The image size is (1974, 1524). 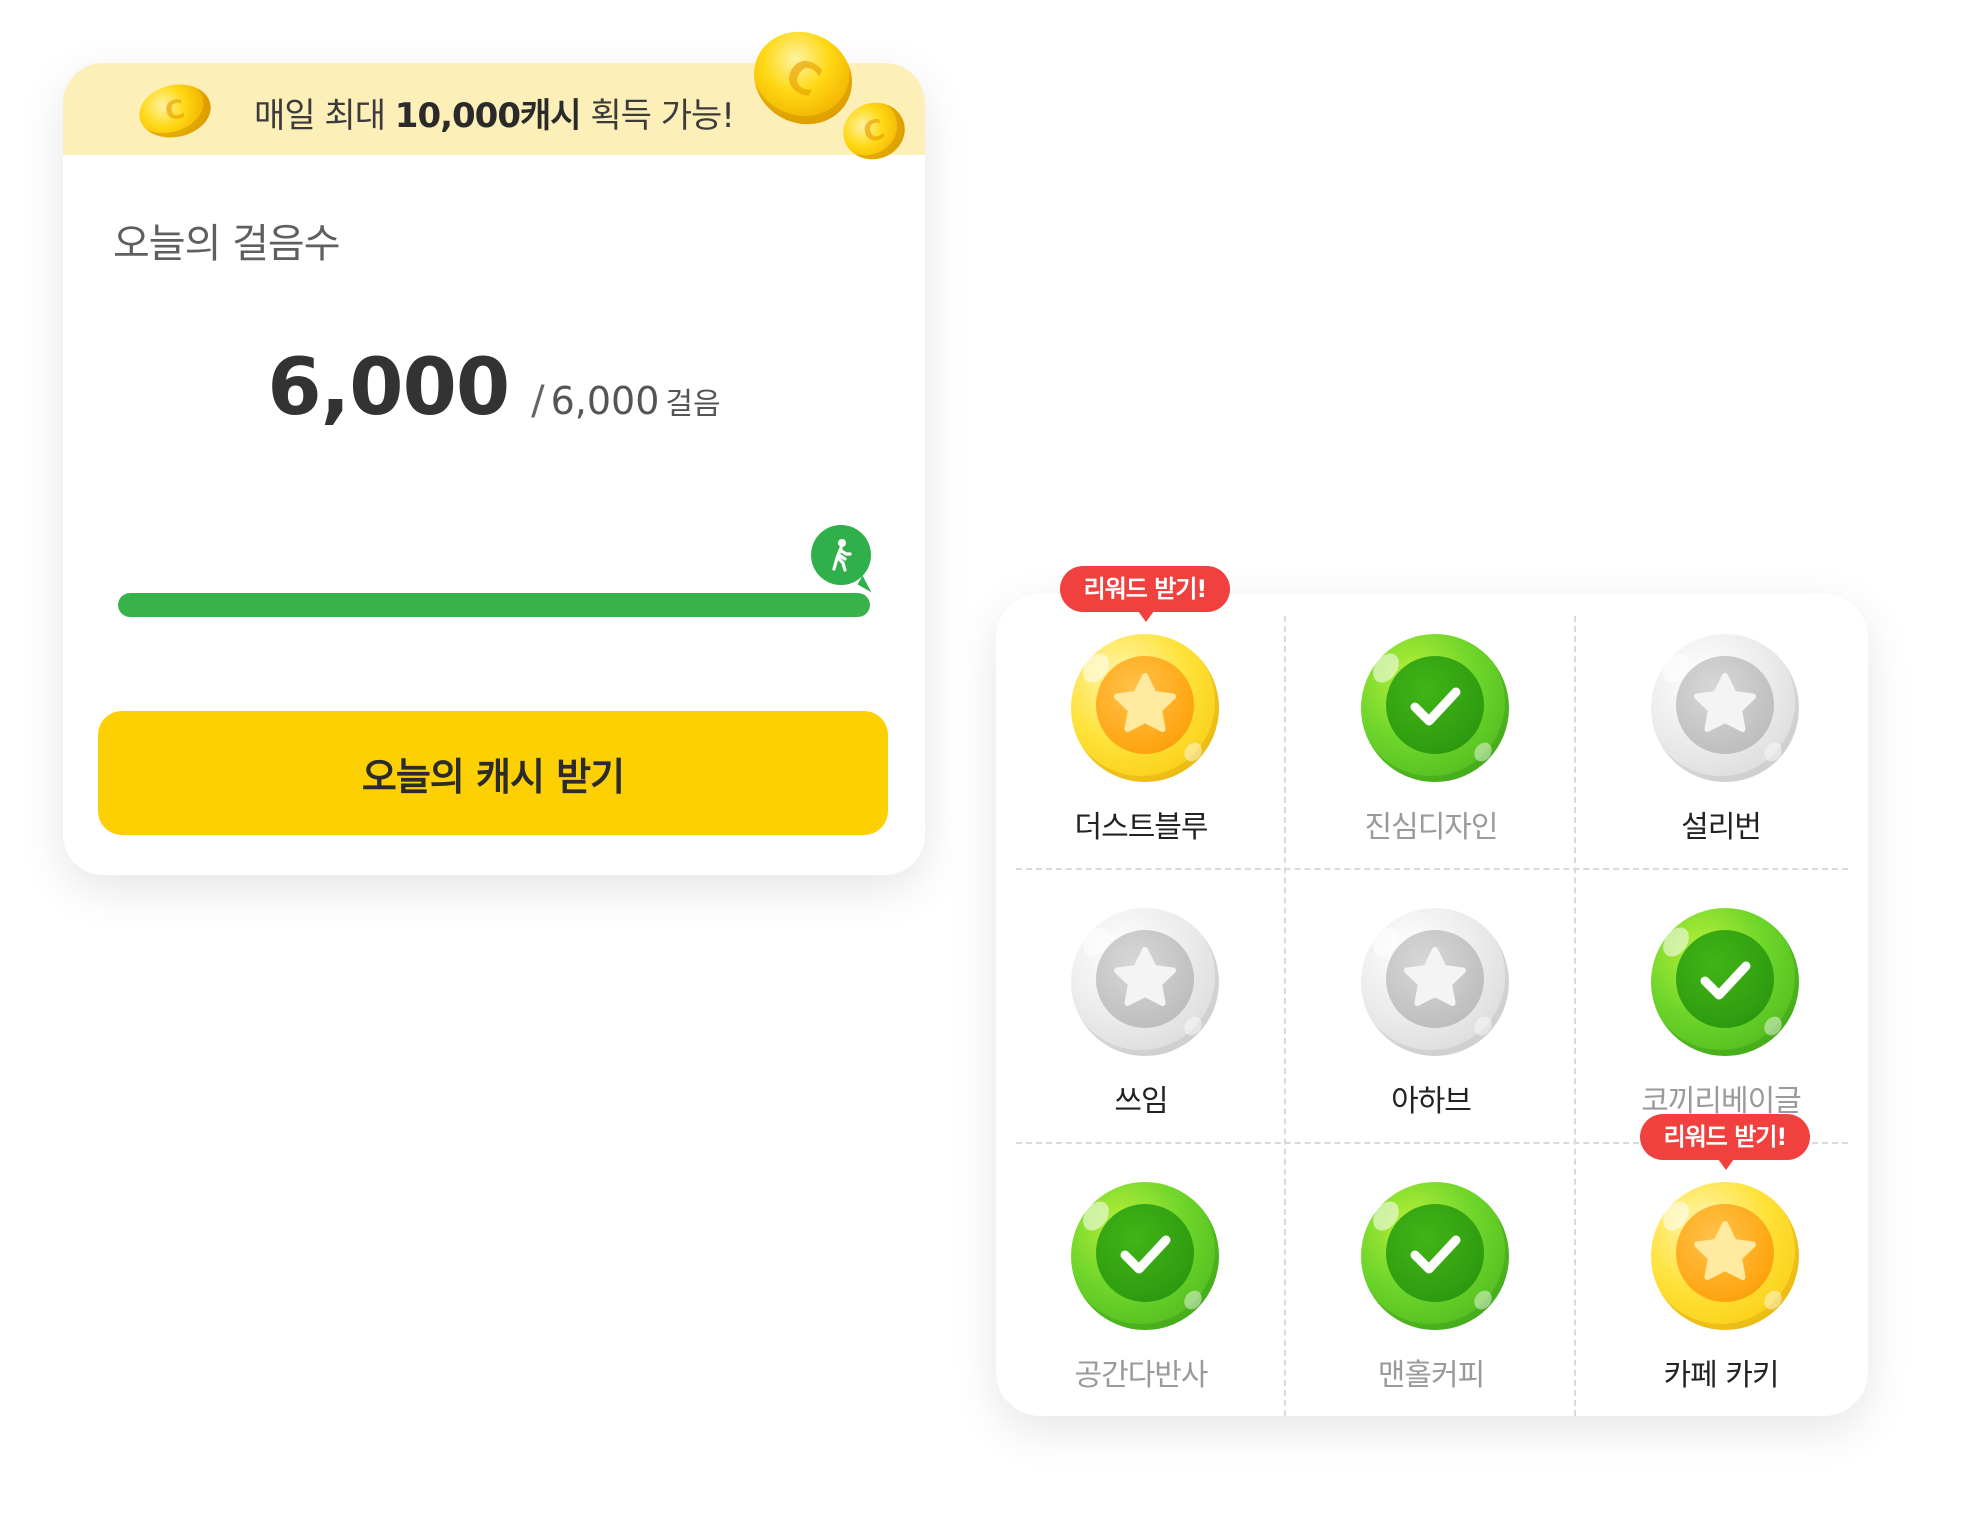 I want to click on store-name: 설리번, so click(x=1721, y=827).